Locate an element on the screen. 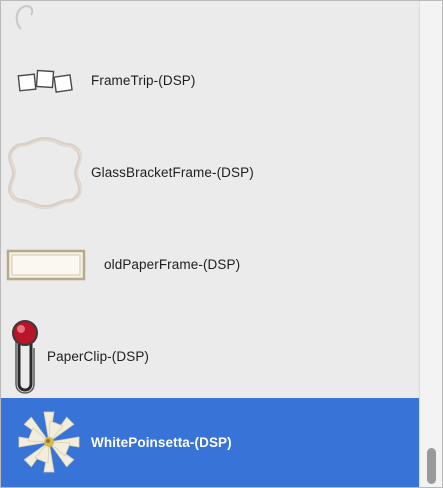  list-item-partial is located at coordinates (210, 15).